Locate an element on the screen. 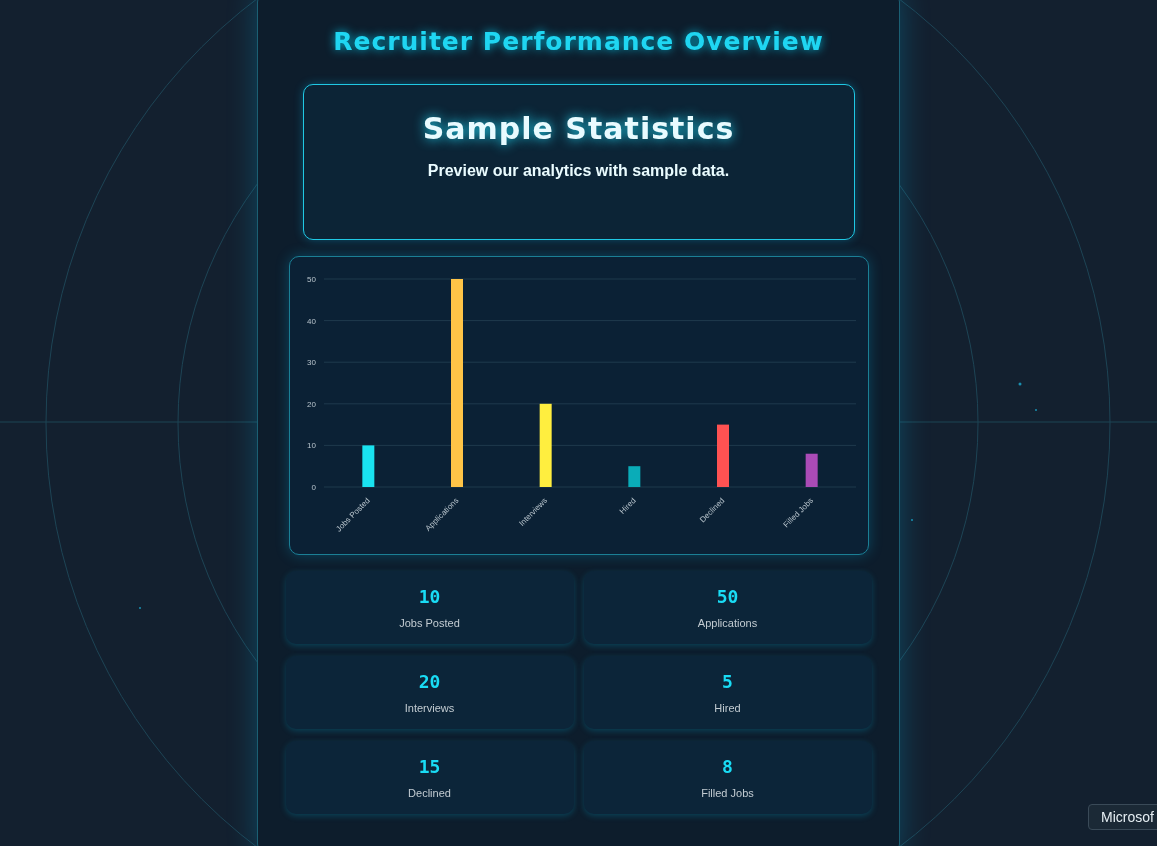 This screenshot has width=1157, height=846. hero-heading: Sample Statistics is located at coordinates (578, 128).